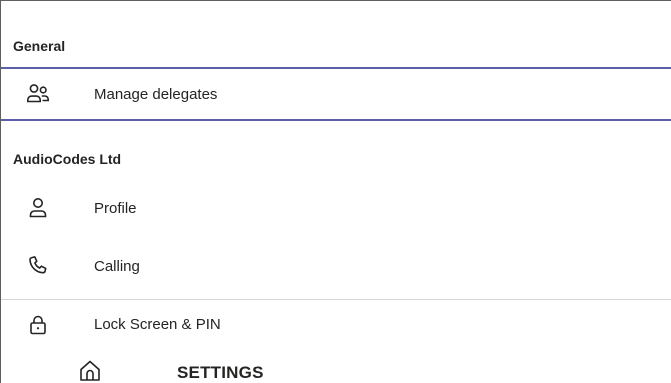  What do you see at coordinates (336, 208) in the screenshot?
I see `menu-item-profile: Profile` at bounding box center [336, 208].